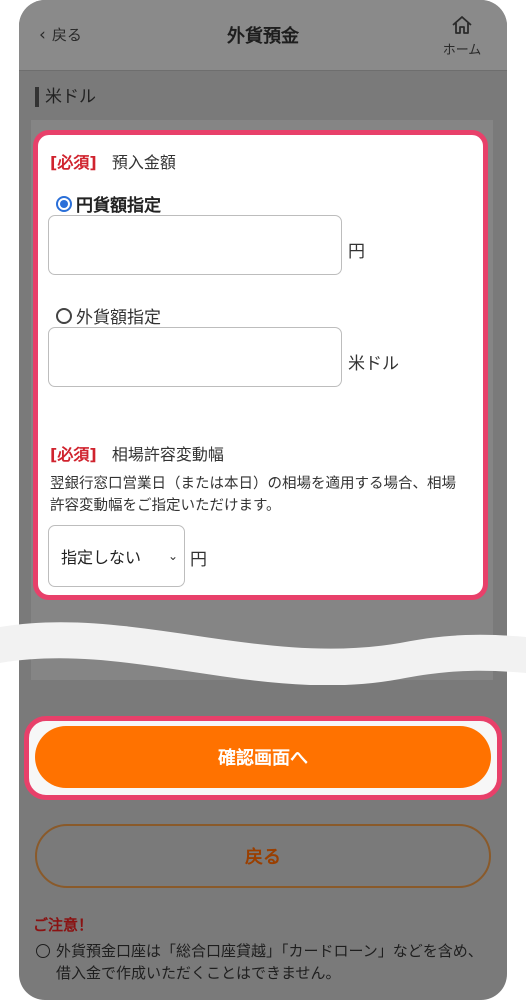 The height and width of the screenshot is (1000, 526). What do you see at coordinates (462, 25) in the screenshot?
I see `home-icon` at bounding box center [462, 25].